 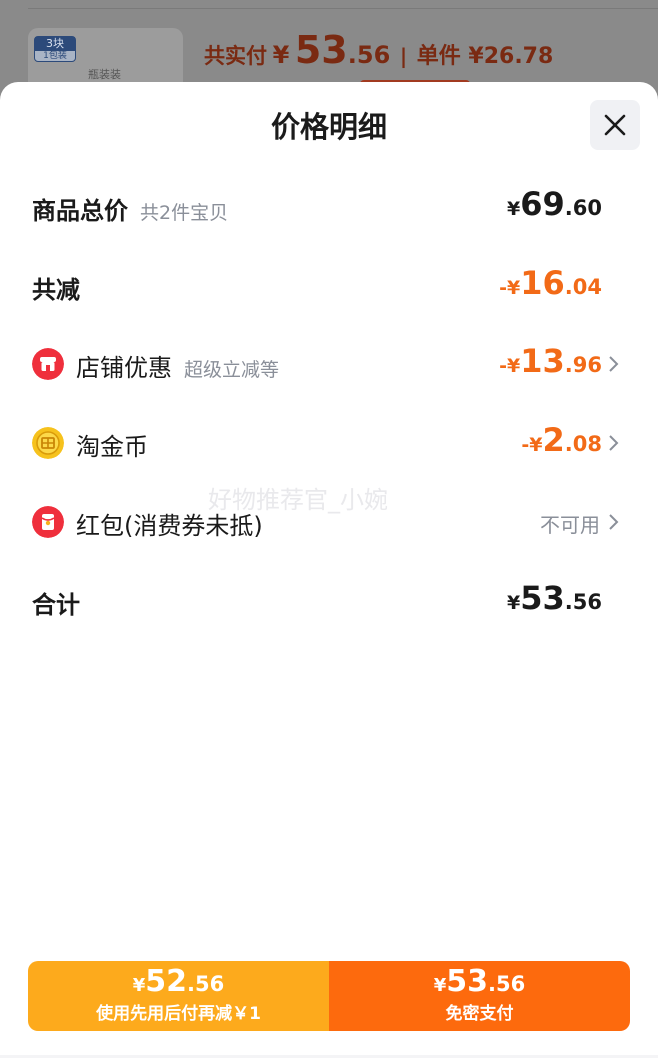 What do you see at coordinates (112, 447) in the screenshot?
I see `gold-coin-label: 淘金币` at bounding box center [112, 447].